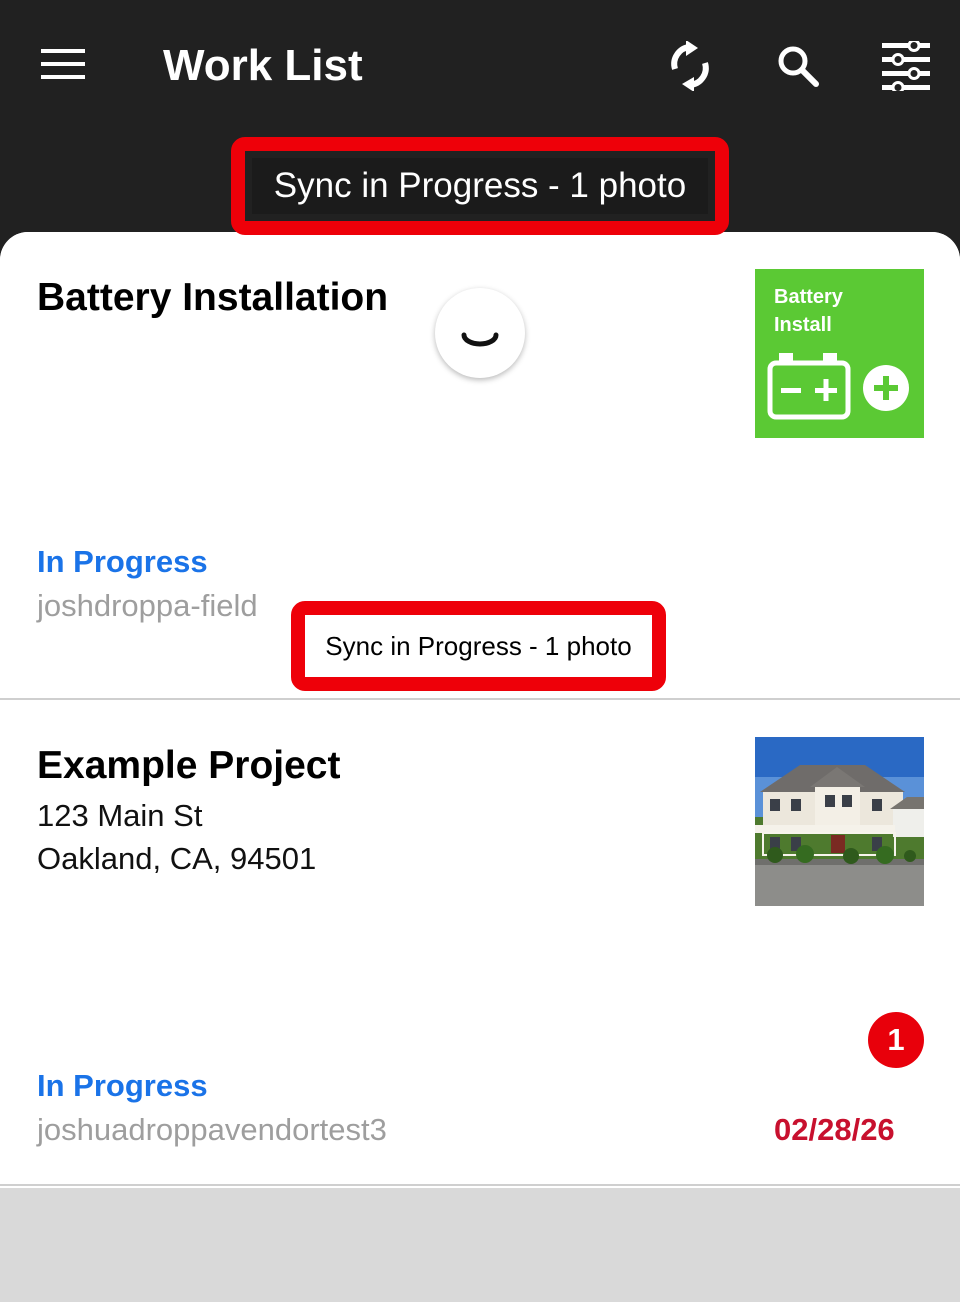 The height and width of the screenshot is (1302, 960). What do you see at coordinates (480, 186) in the screenshot?
I see `sync-banner: Sync in Progress - 1 photo` at bounding box center [480, 186].